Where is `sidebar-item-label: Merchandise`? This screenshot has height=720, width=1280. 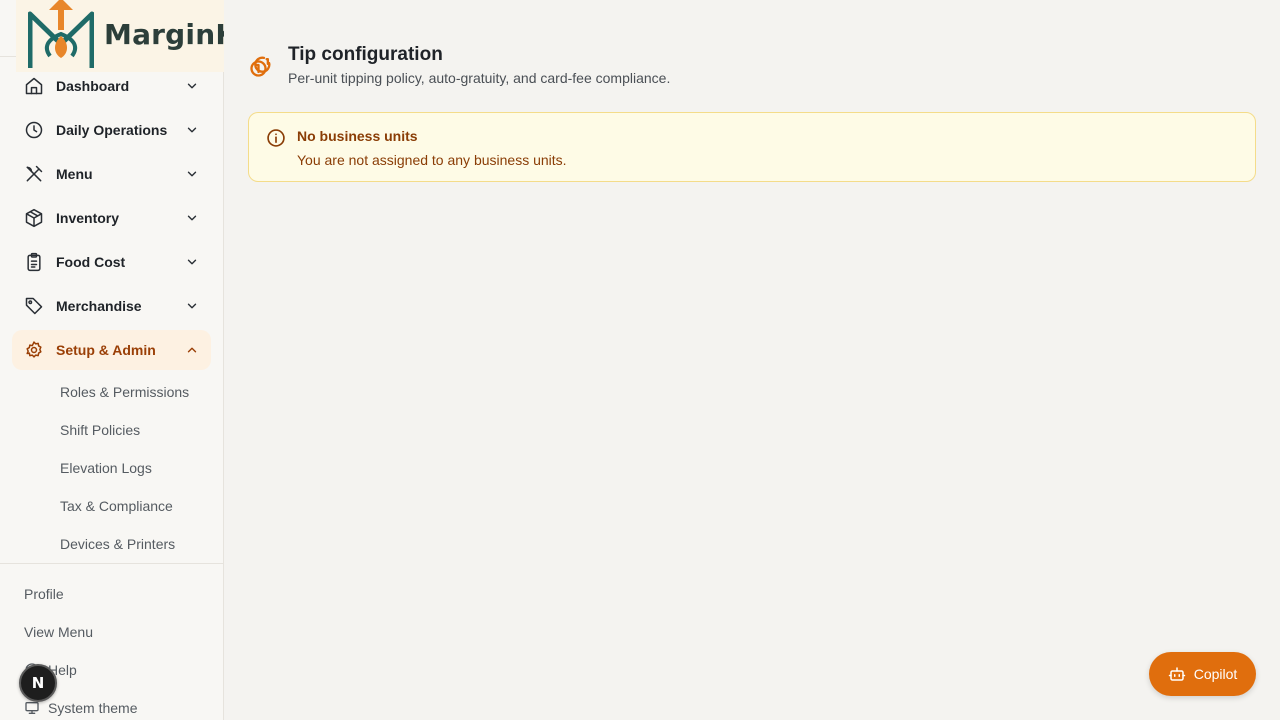 sidebar-item-label: Merchandise is located at coordinates (99, 306).